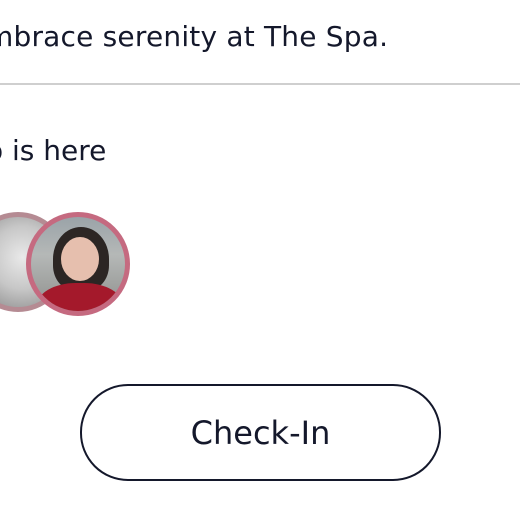 The width and height of the screenshot is (520, 521). Describe the element at coordinates (53, 150) in the screenshot. I see `who-is-here-label: o is here` at that location.